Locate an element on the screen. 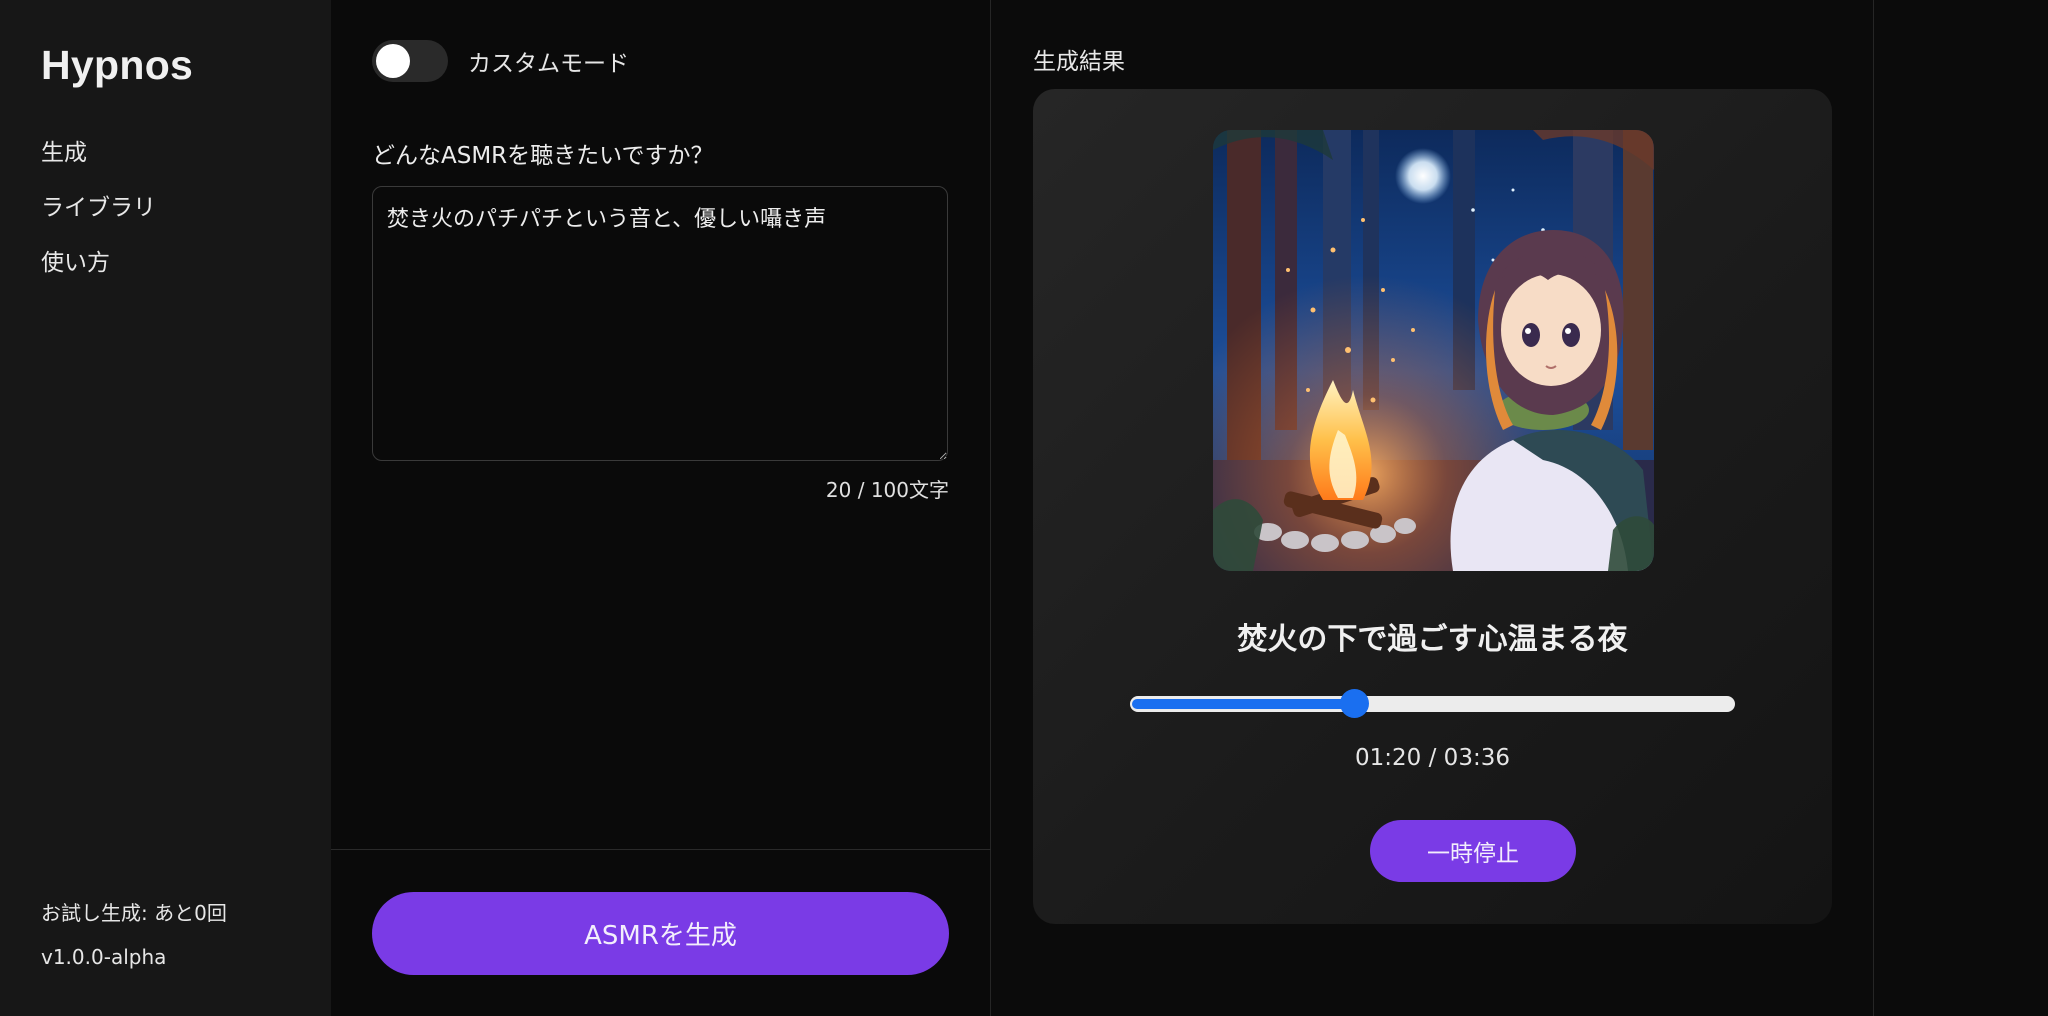  nav-item-generate: 生成 is located at coordinates (98, 162).